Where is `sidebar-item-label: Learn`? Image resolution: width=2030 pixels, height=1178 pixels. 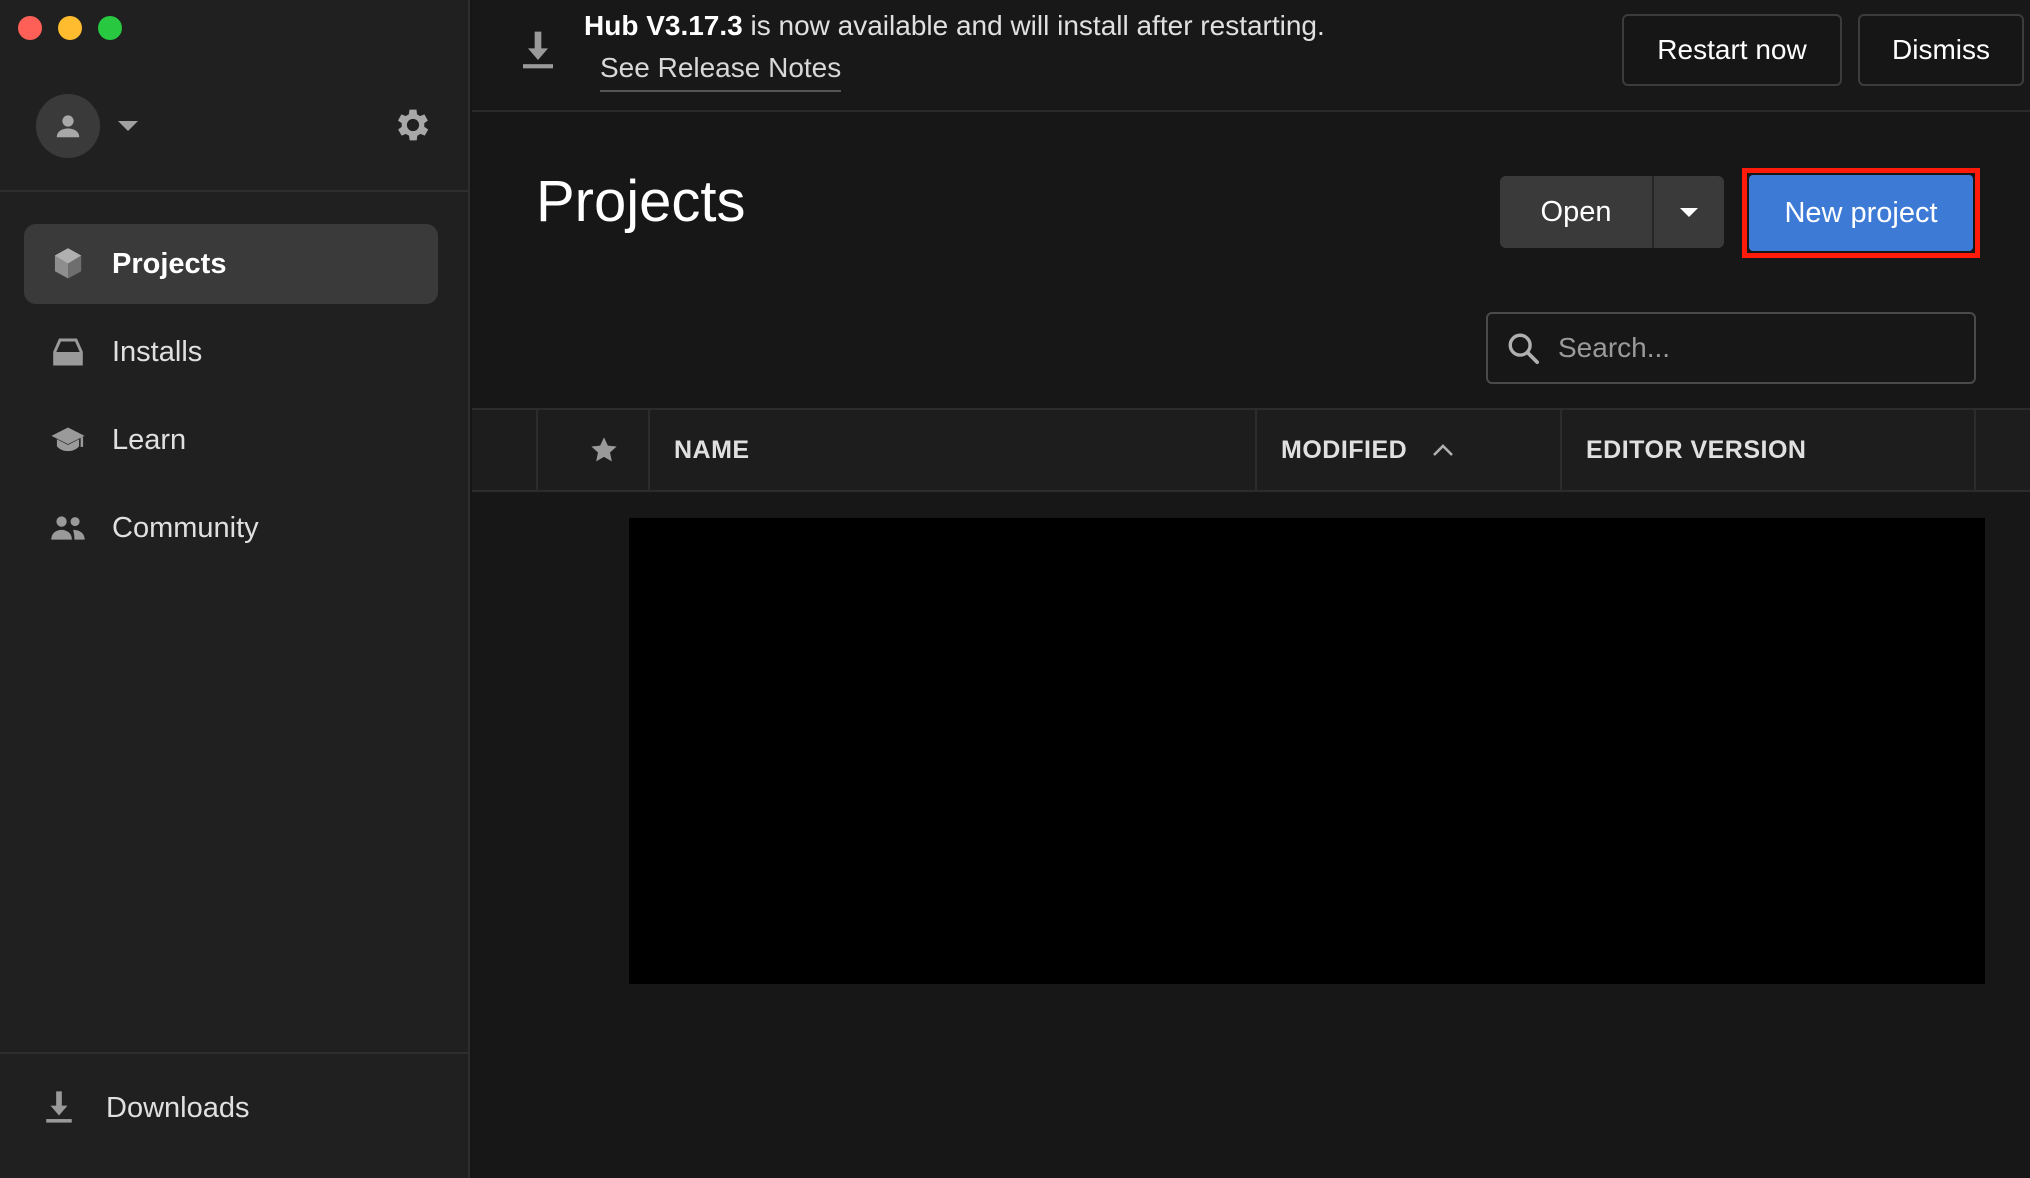
sidebar-item-label: Learn is located at coordinates (149, 439).